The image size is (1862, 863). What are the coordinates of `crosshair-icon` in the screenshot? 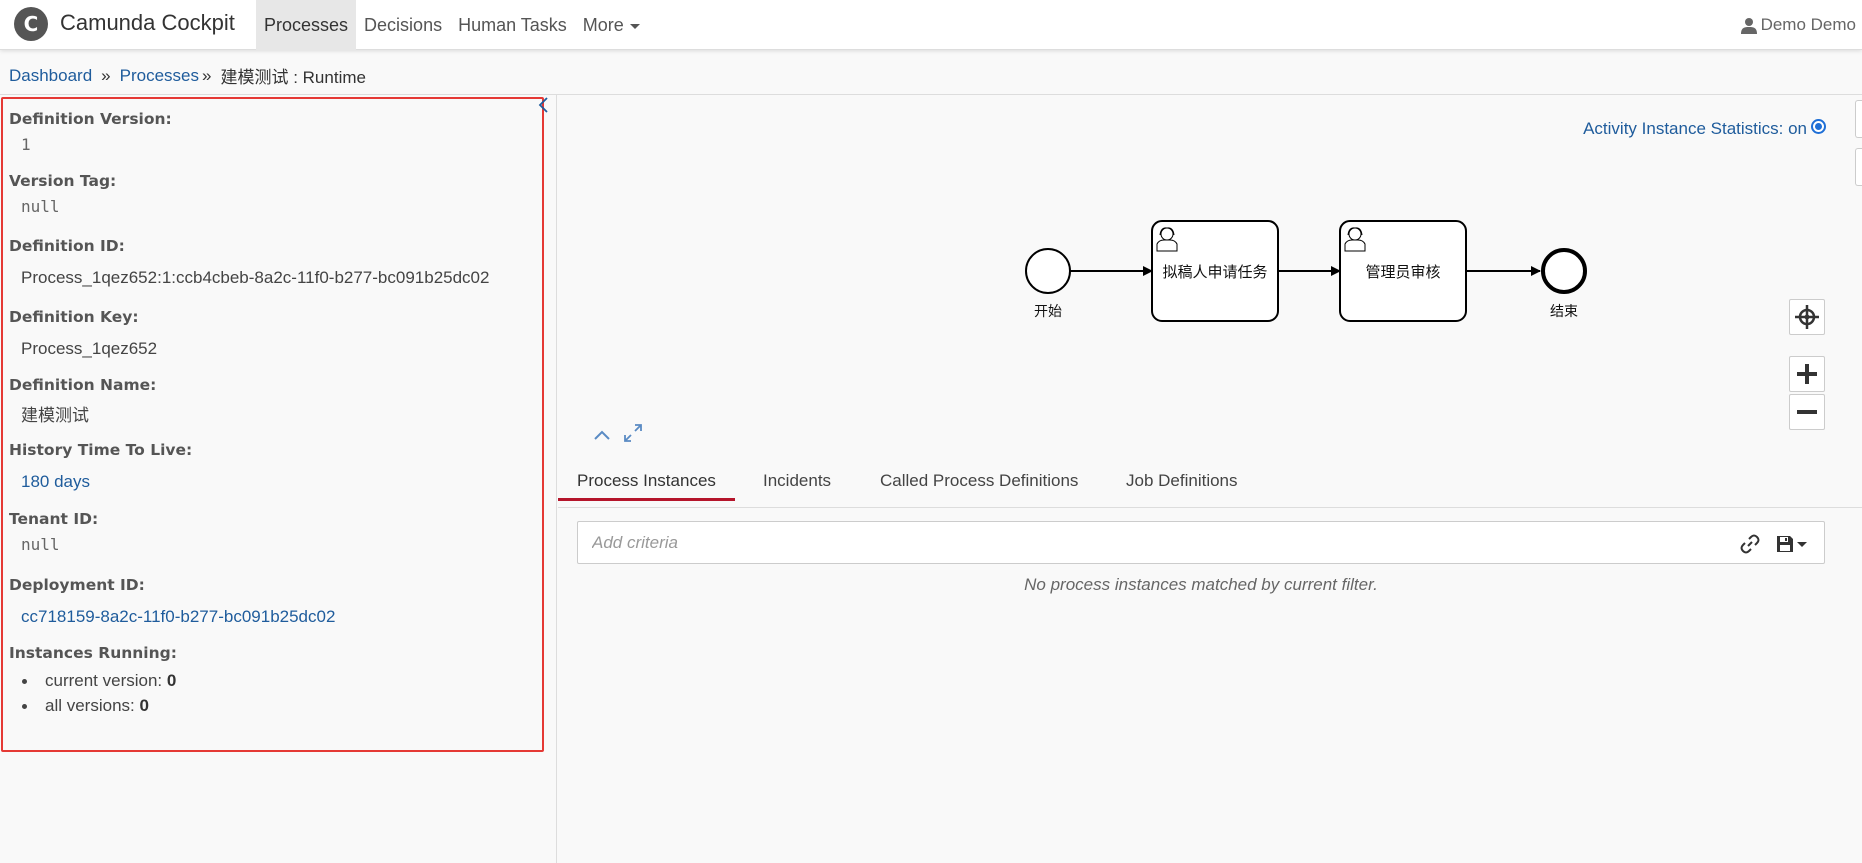 It's located at (1807, 317).